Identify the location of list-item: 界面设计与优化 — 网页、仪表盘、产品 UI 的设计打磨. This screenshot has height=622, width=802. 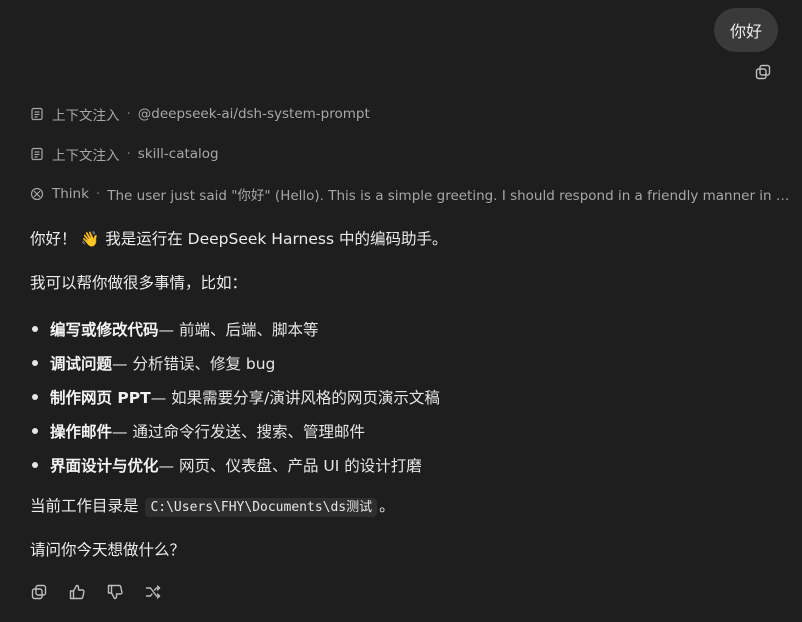
(235, 465).